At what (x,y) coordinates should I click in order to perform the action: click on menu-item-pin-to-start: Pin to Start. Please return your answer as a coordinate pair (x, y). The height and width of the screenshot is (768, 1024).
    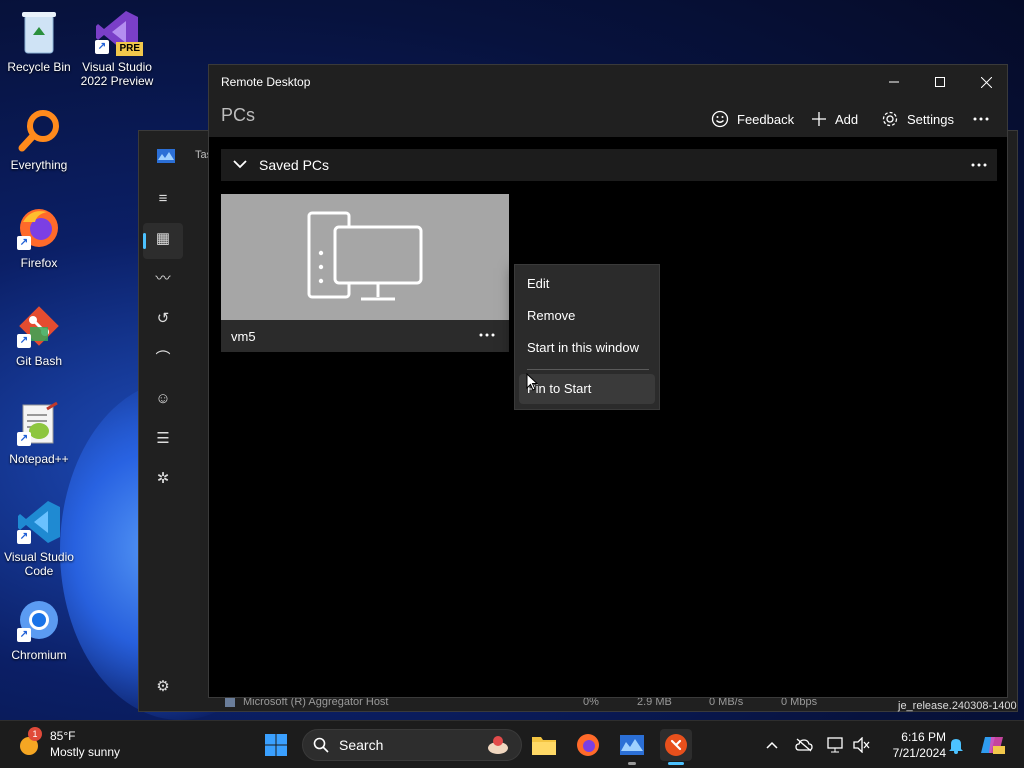
    Looking at the image, I should click on (587, 389).